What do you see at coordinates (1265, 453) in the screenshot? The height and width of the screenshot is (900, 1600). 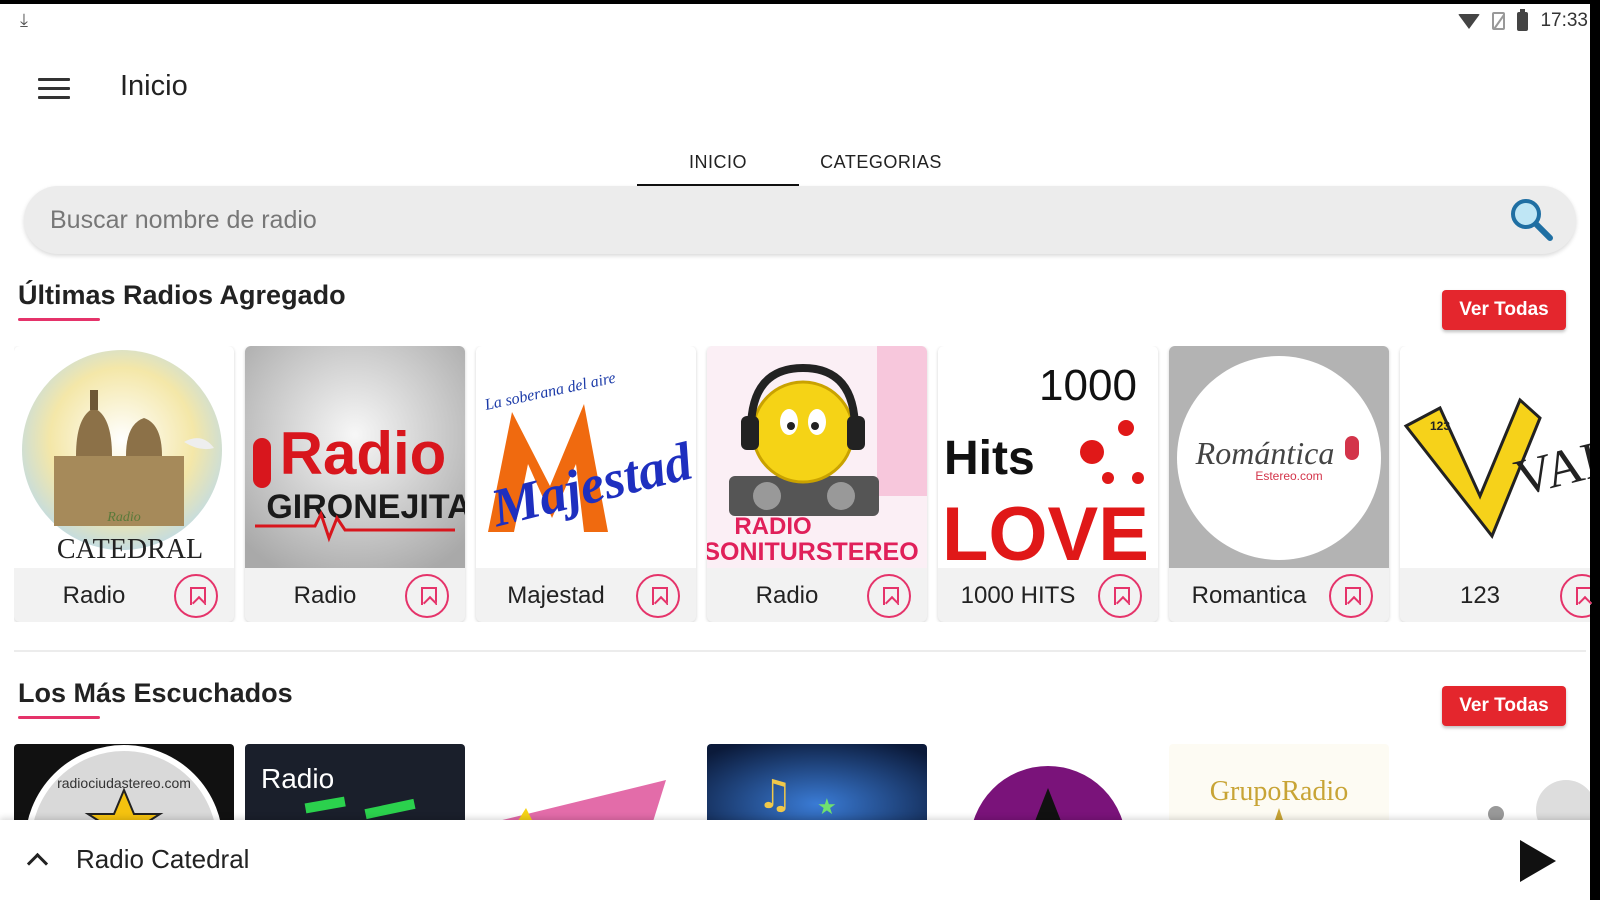 I see `romantica-logo-text: Romántica` at bounding box center [1265, 453].